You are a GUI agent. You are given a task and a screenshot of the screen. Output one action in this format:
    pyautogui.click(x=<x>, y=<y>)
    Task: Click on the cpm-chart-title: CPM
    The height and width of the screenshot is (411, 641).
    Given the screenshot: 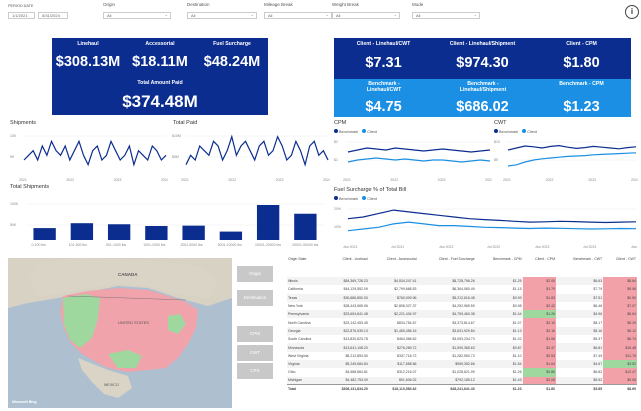 What is the action you would take?
    pyautogui.click(x=340, y=123)
    